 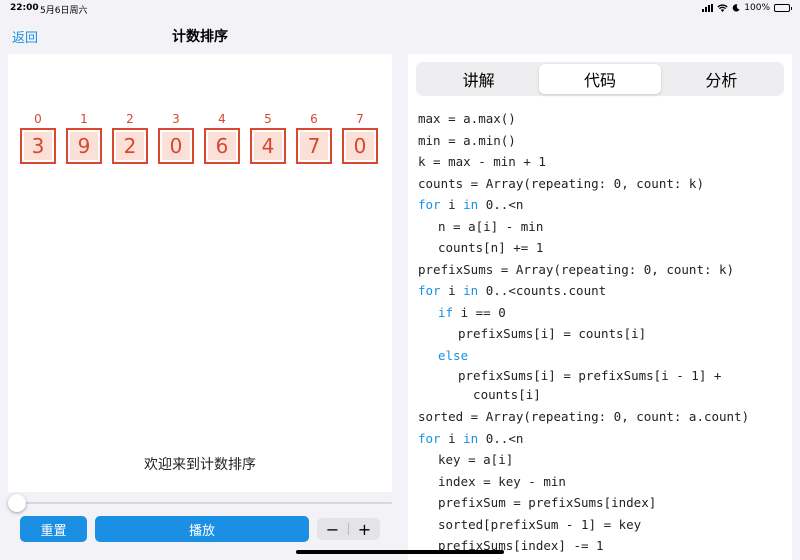 What do you see at coordinates (757, 8) in the screenshot?
I see `battery-percent: 100%` at bounding box center [757, 8].